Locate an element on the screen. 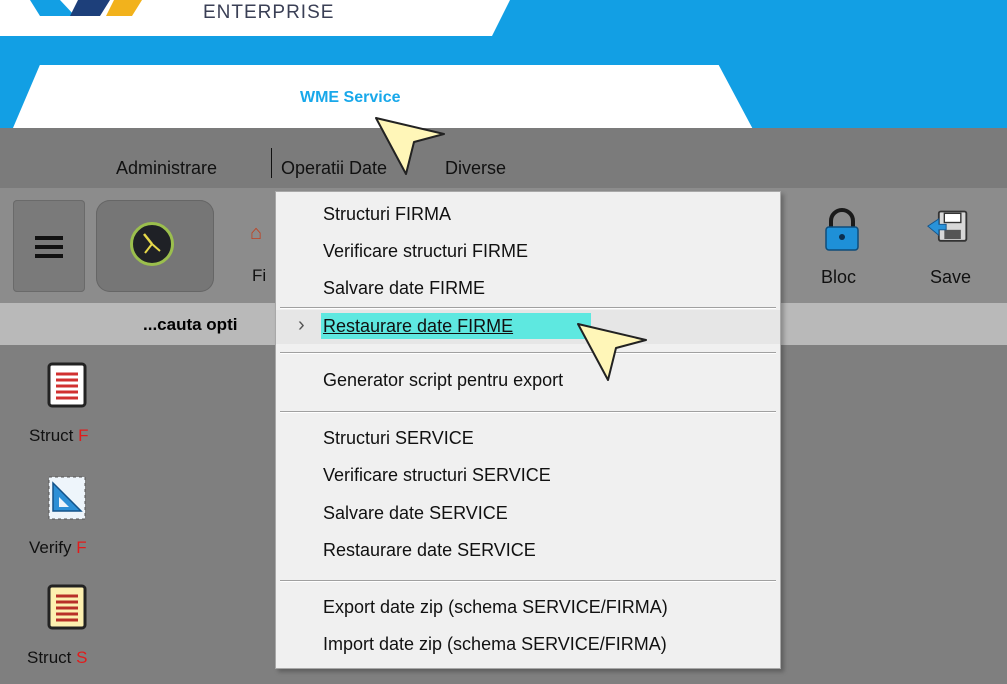 The width and height of the screenshot is (1007, 684). menu-item-structuri-service: Structuri SERVICE is located at coordinates (528, 439).